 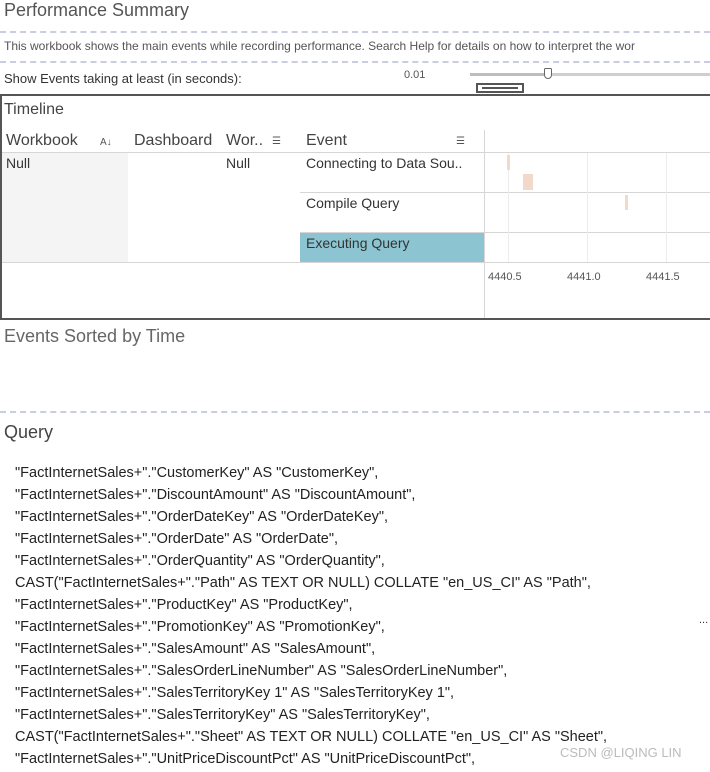 I want to click on query-title: Query, so click(x=29, y=432).